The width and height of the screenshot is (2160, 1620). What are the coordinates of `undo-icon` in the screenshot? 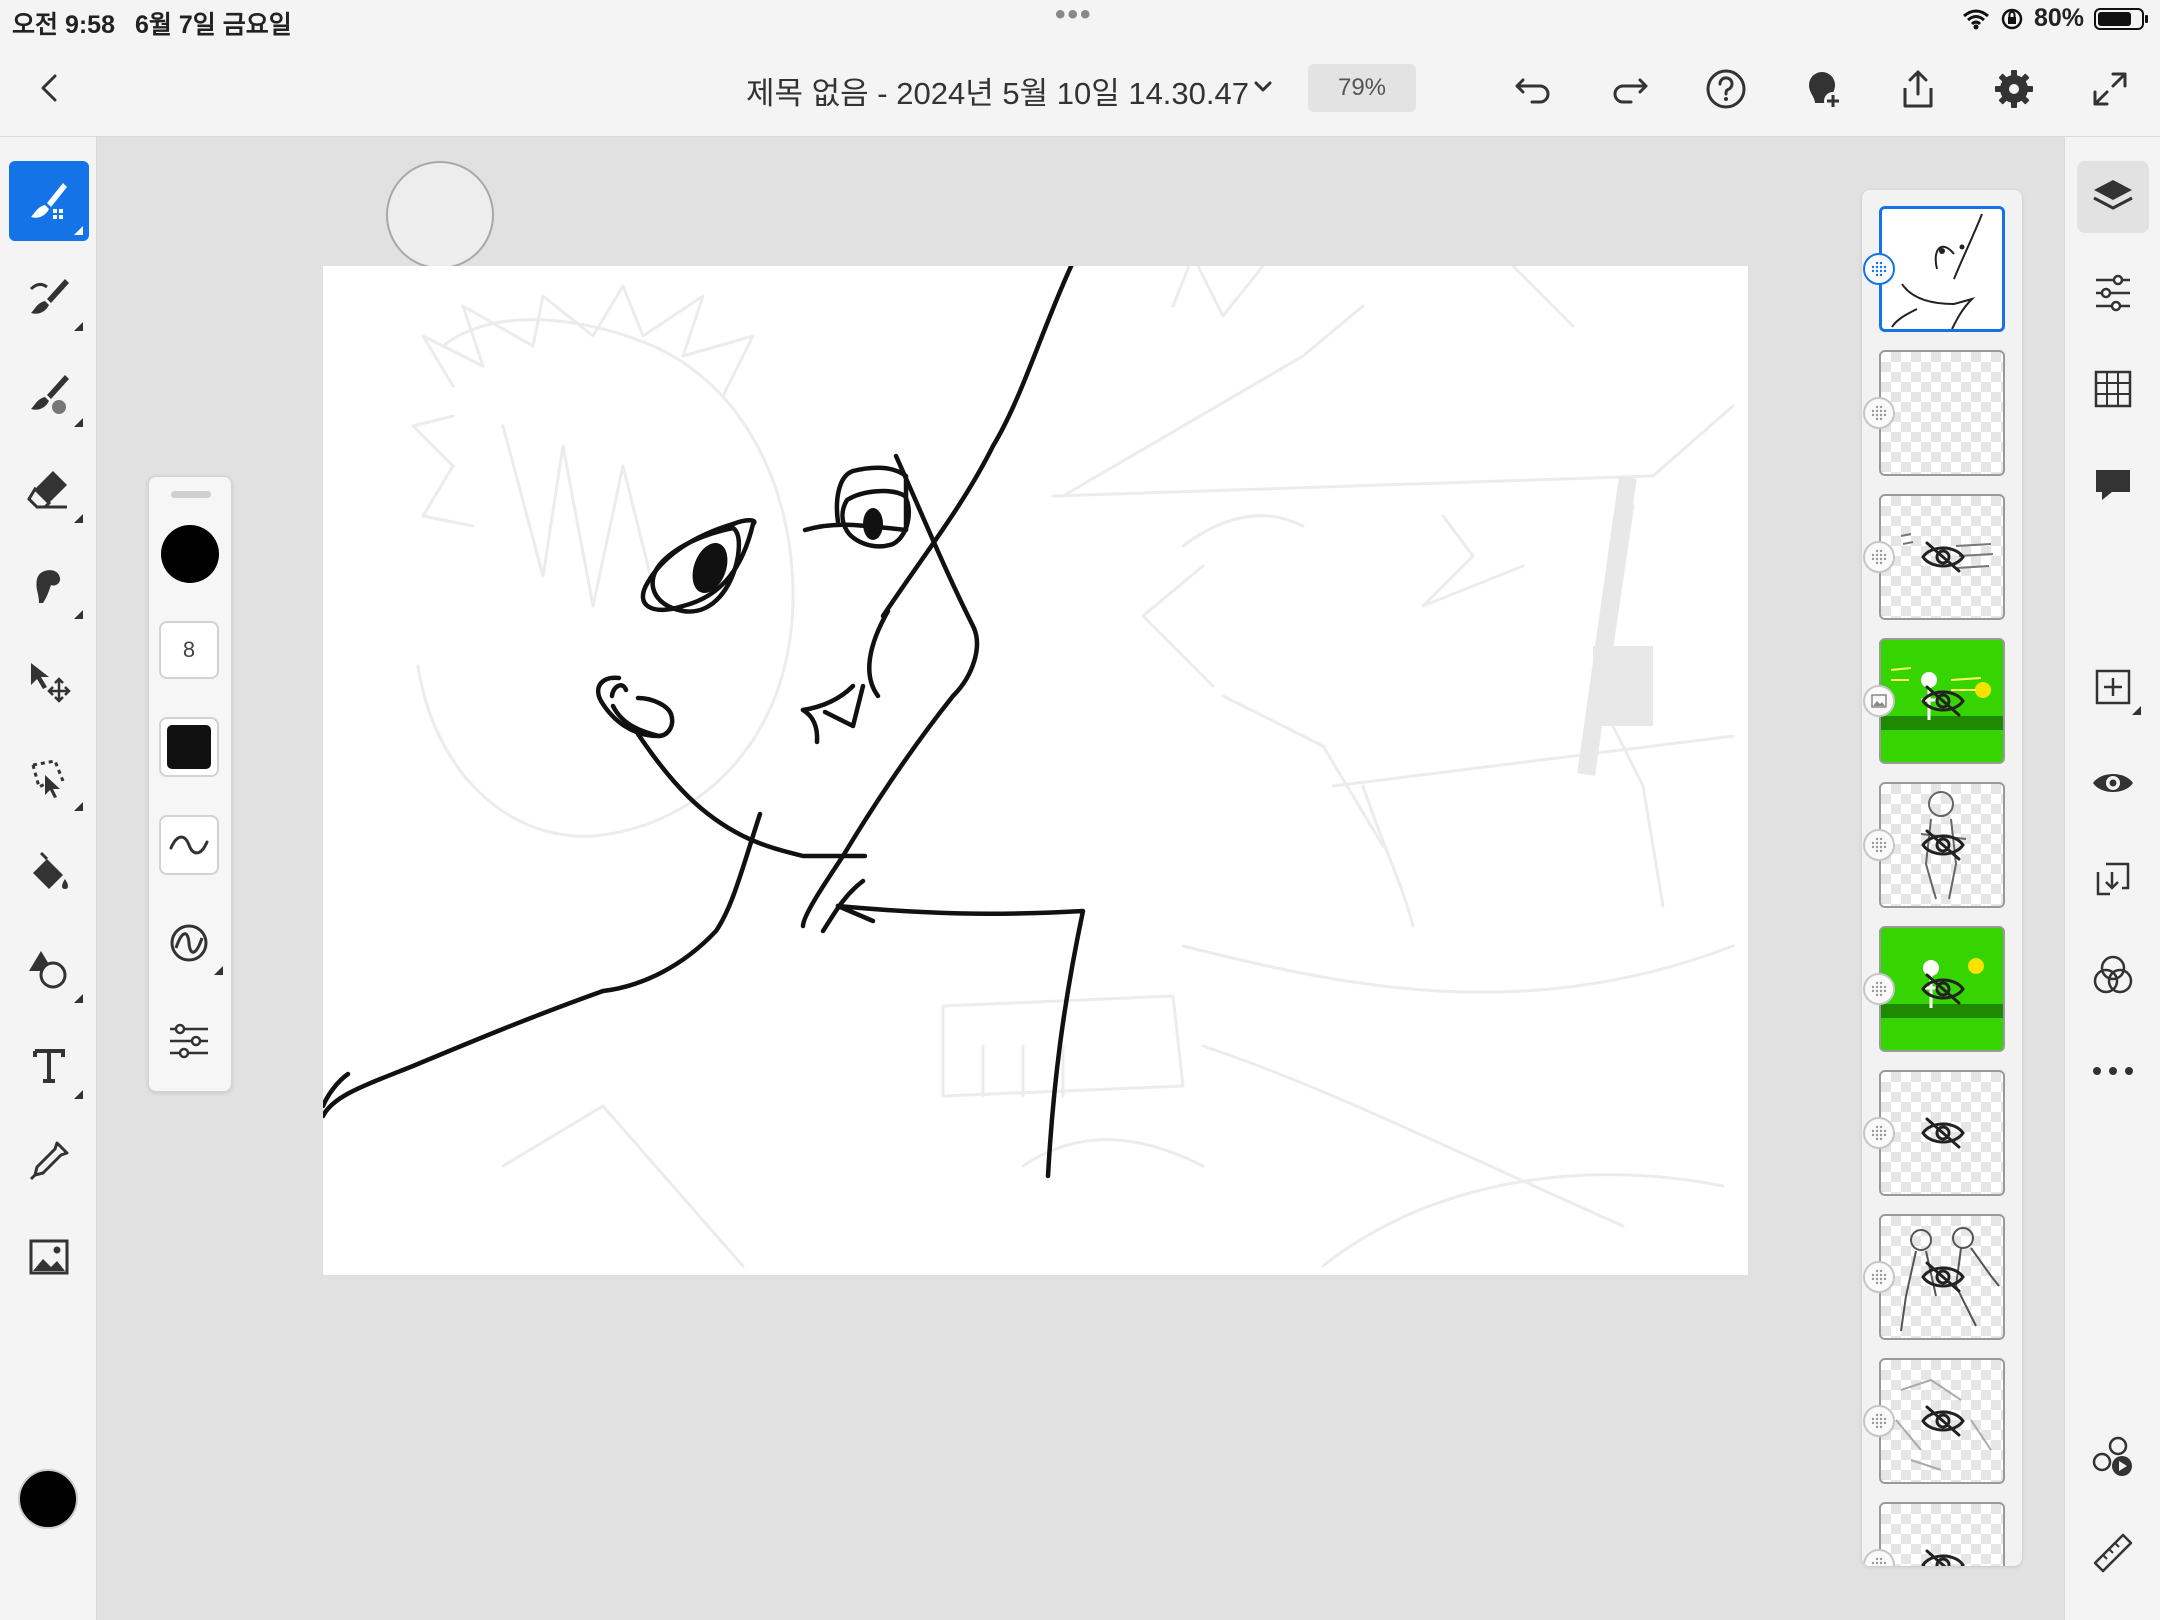 It's located at (1533, 89).